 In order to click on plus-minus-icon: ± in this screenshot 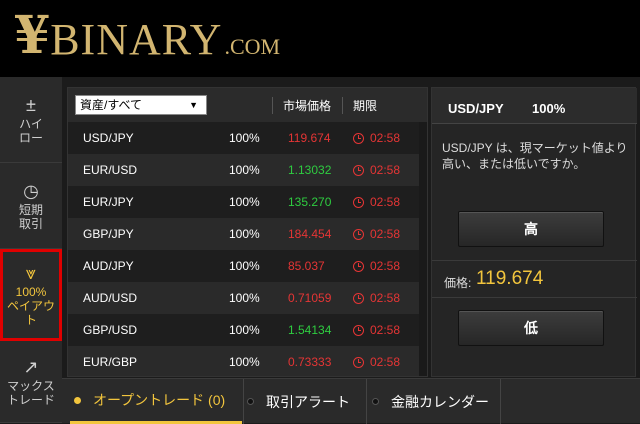, I will do `click(31, 104)`.